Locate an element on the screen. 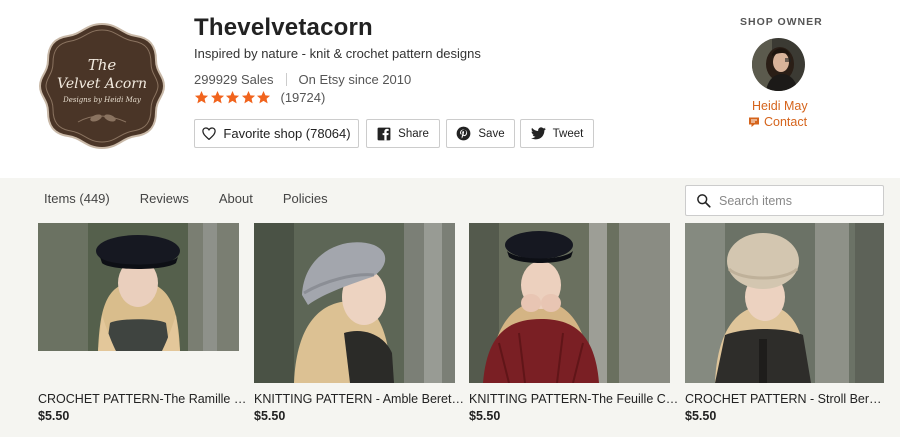 Image resolution: width=900 pixels, height=437 pixels. meta-divider is located at coordinates (286, 79).